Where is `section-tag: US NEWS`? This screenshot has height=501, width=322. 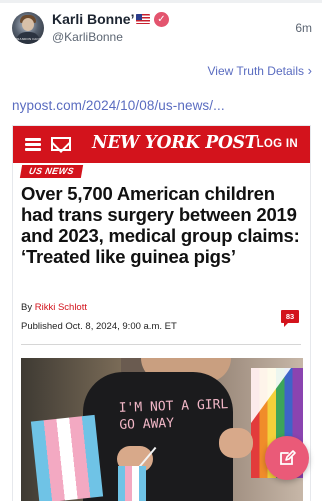
section-tag: US NEWS is located at coordinates (51, 171).